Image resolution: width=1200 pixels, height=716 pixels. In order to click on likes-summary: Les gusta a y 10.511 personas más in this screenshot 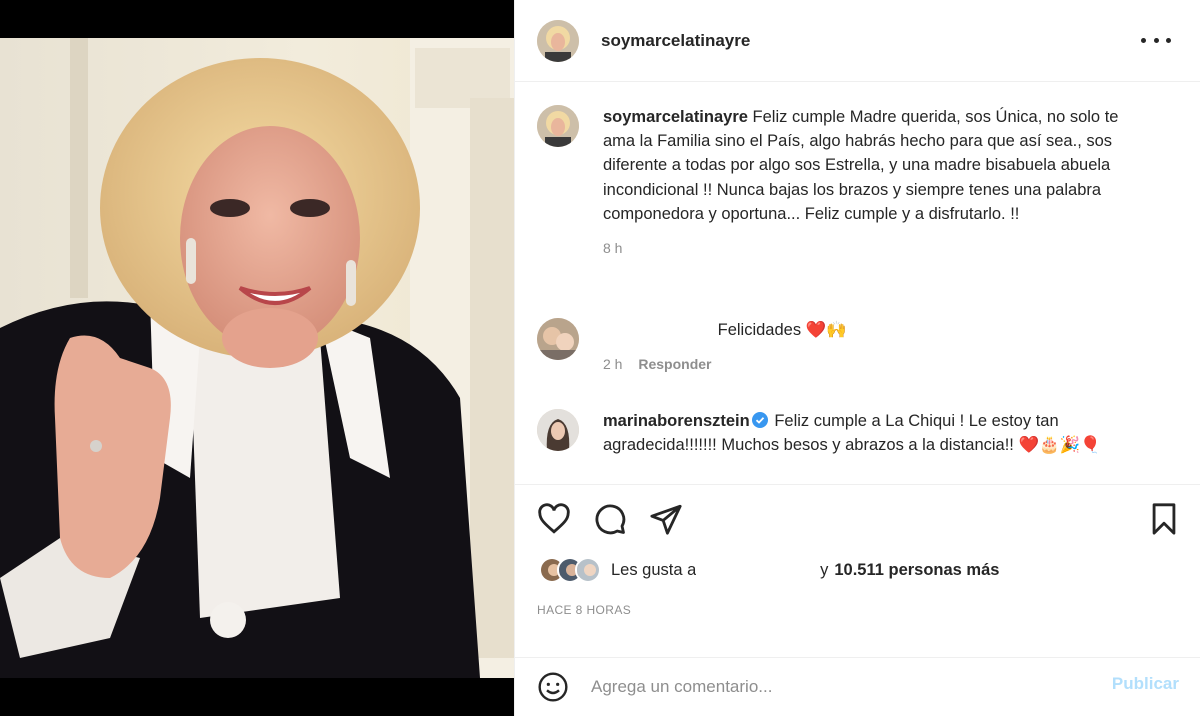, I will do `click(769, 570)`.